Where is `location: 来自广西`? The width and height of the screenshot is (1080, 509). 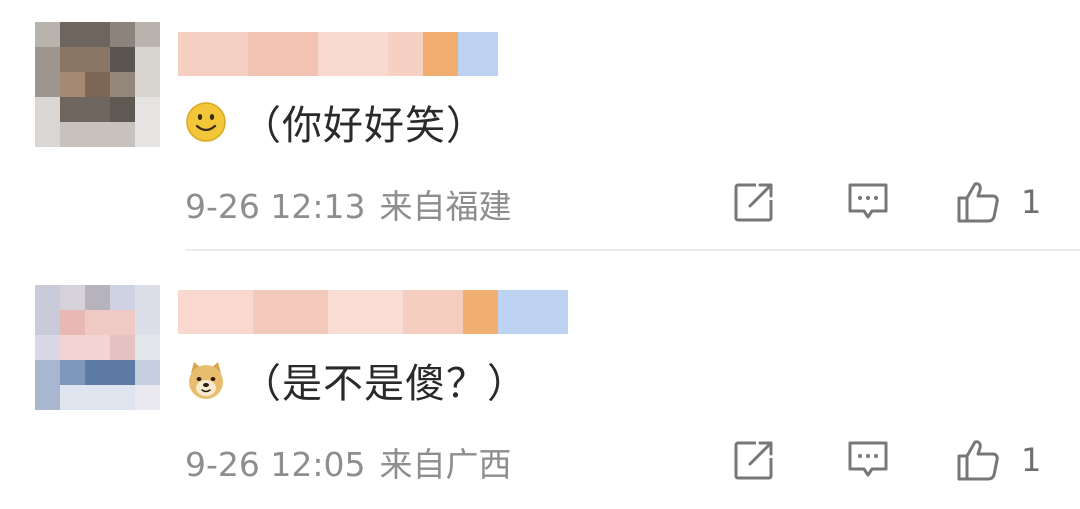
location: 来自广西 is located at coordinates (445, 464).